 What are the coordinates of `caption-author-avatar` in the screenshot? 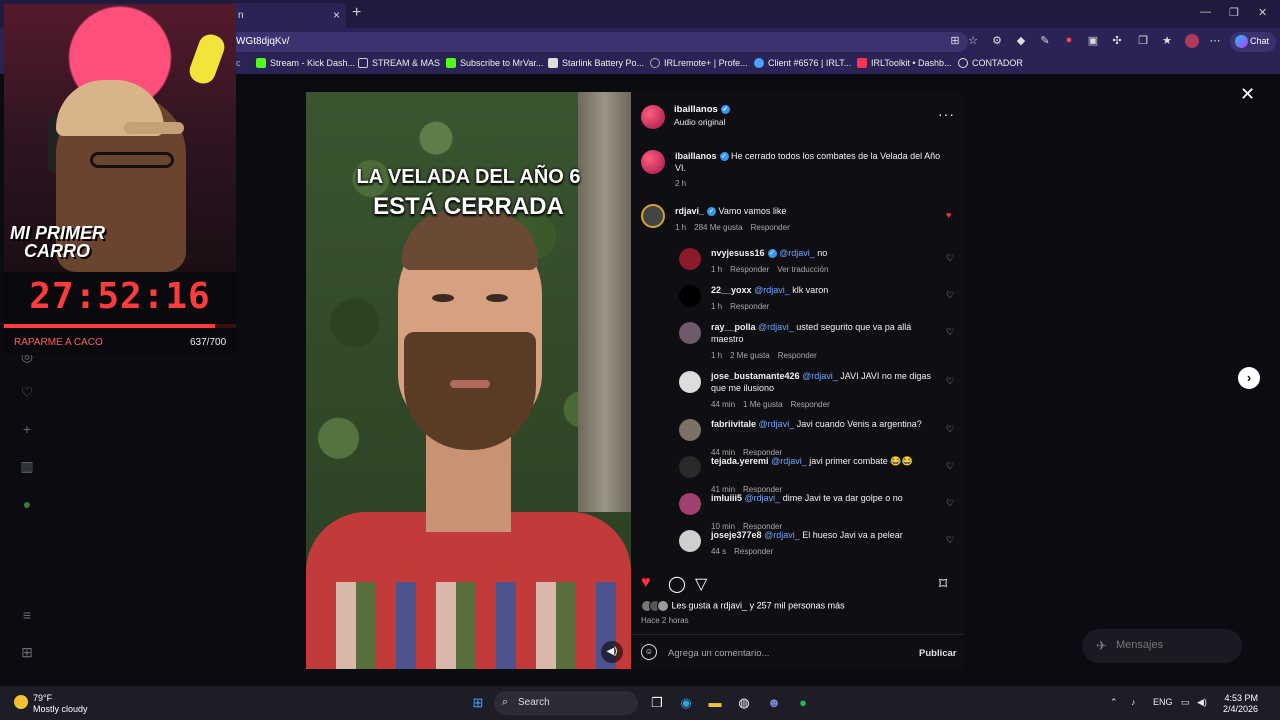 It's located at (653, 162).